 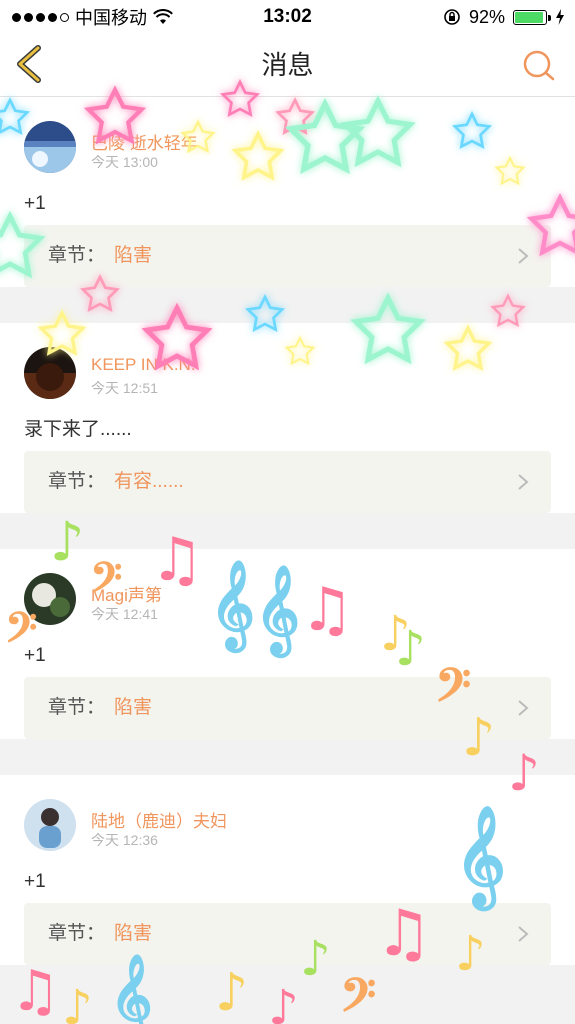 I want to click on message-time: 今天 12:36, so click(x=124, y=840).